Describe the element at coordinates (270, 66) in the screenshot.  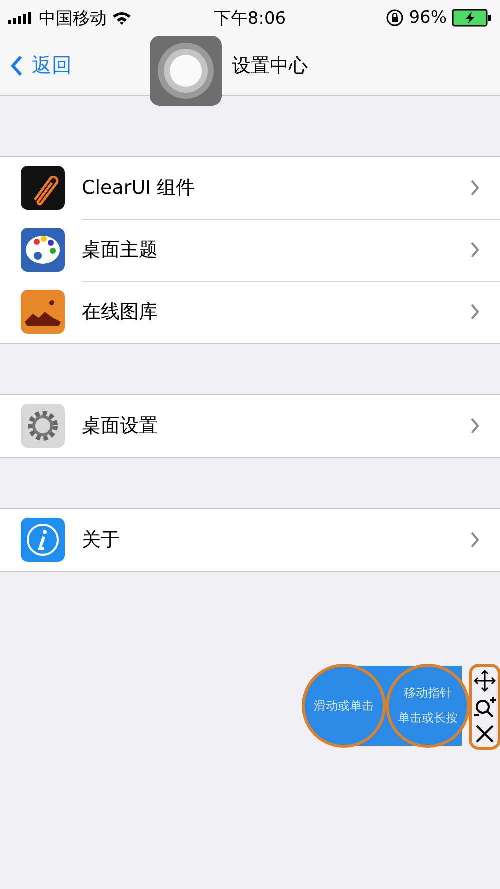
I see `page-title: 设置中心` at that location.